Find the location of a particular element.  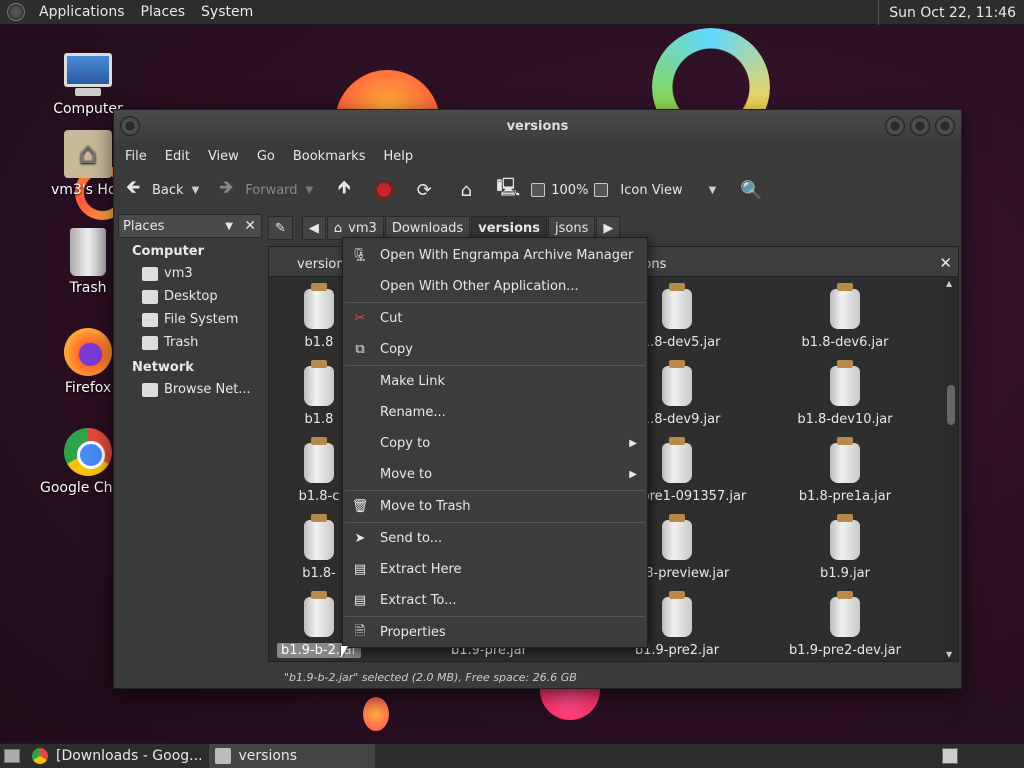

edit-location-button: ✎ is located at coordinates (280, 228).